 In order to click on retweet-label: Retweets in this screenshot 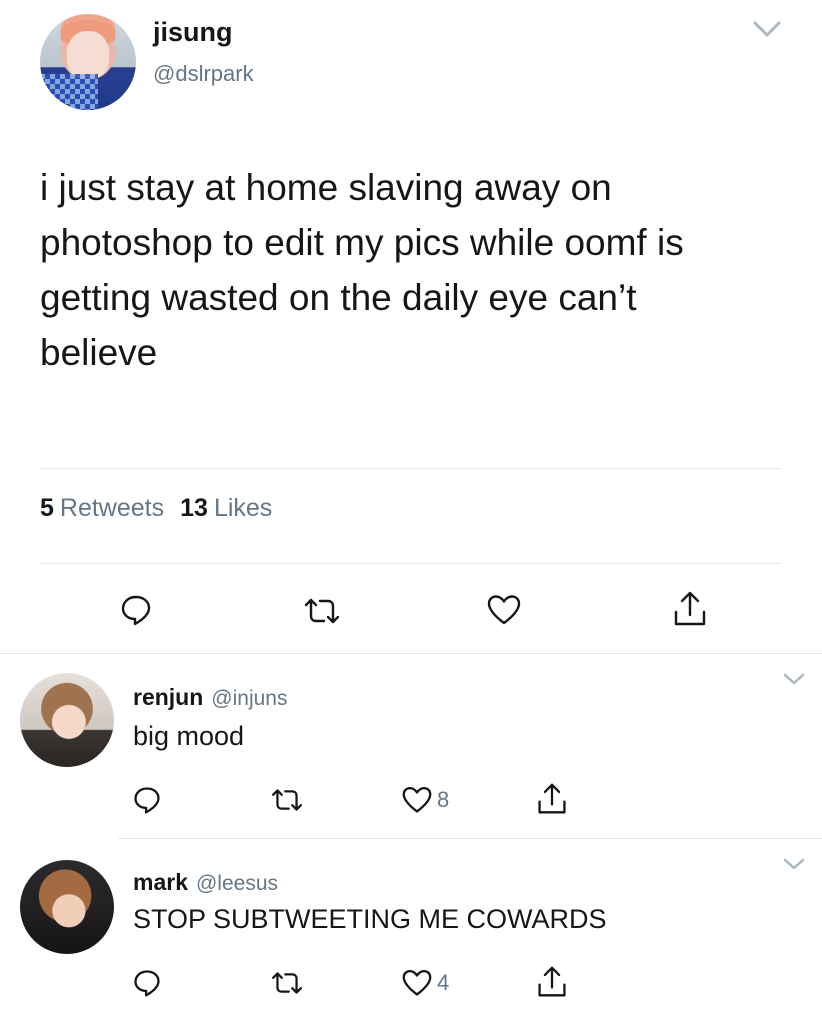, I will do `click(112, 508)`.